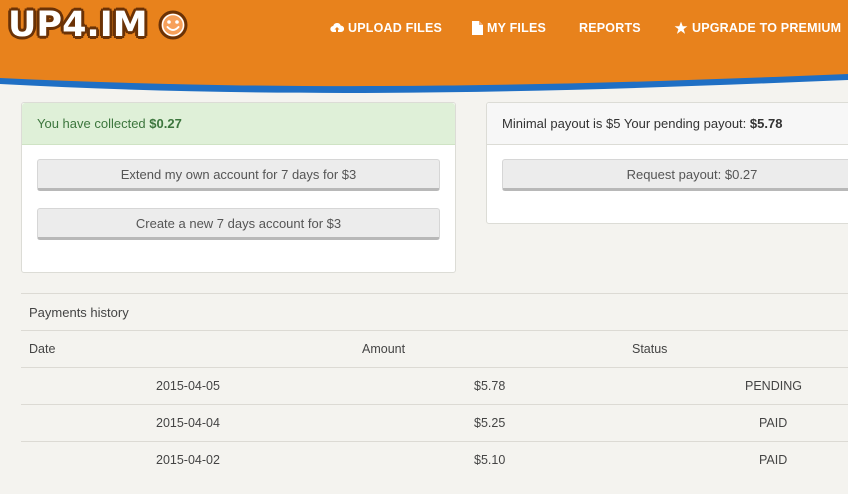 This screenshot has height=494, width=848. Describe the element at coordinates (91, 123) in the screenshot. I see `collected-text: You have collected` at that location.